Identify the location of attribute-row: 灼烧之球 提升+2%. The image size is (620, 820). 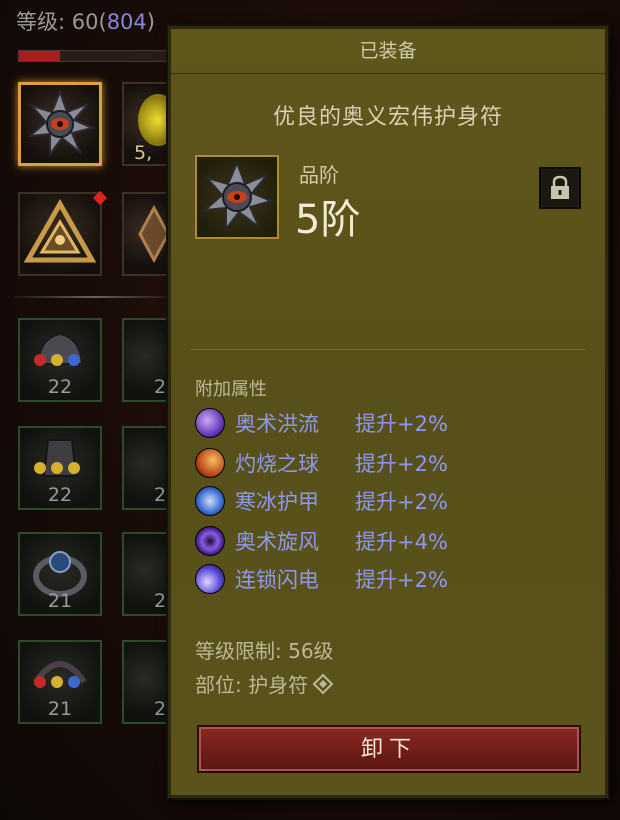
(321, 463).